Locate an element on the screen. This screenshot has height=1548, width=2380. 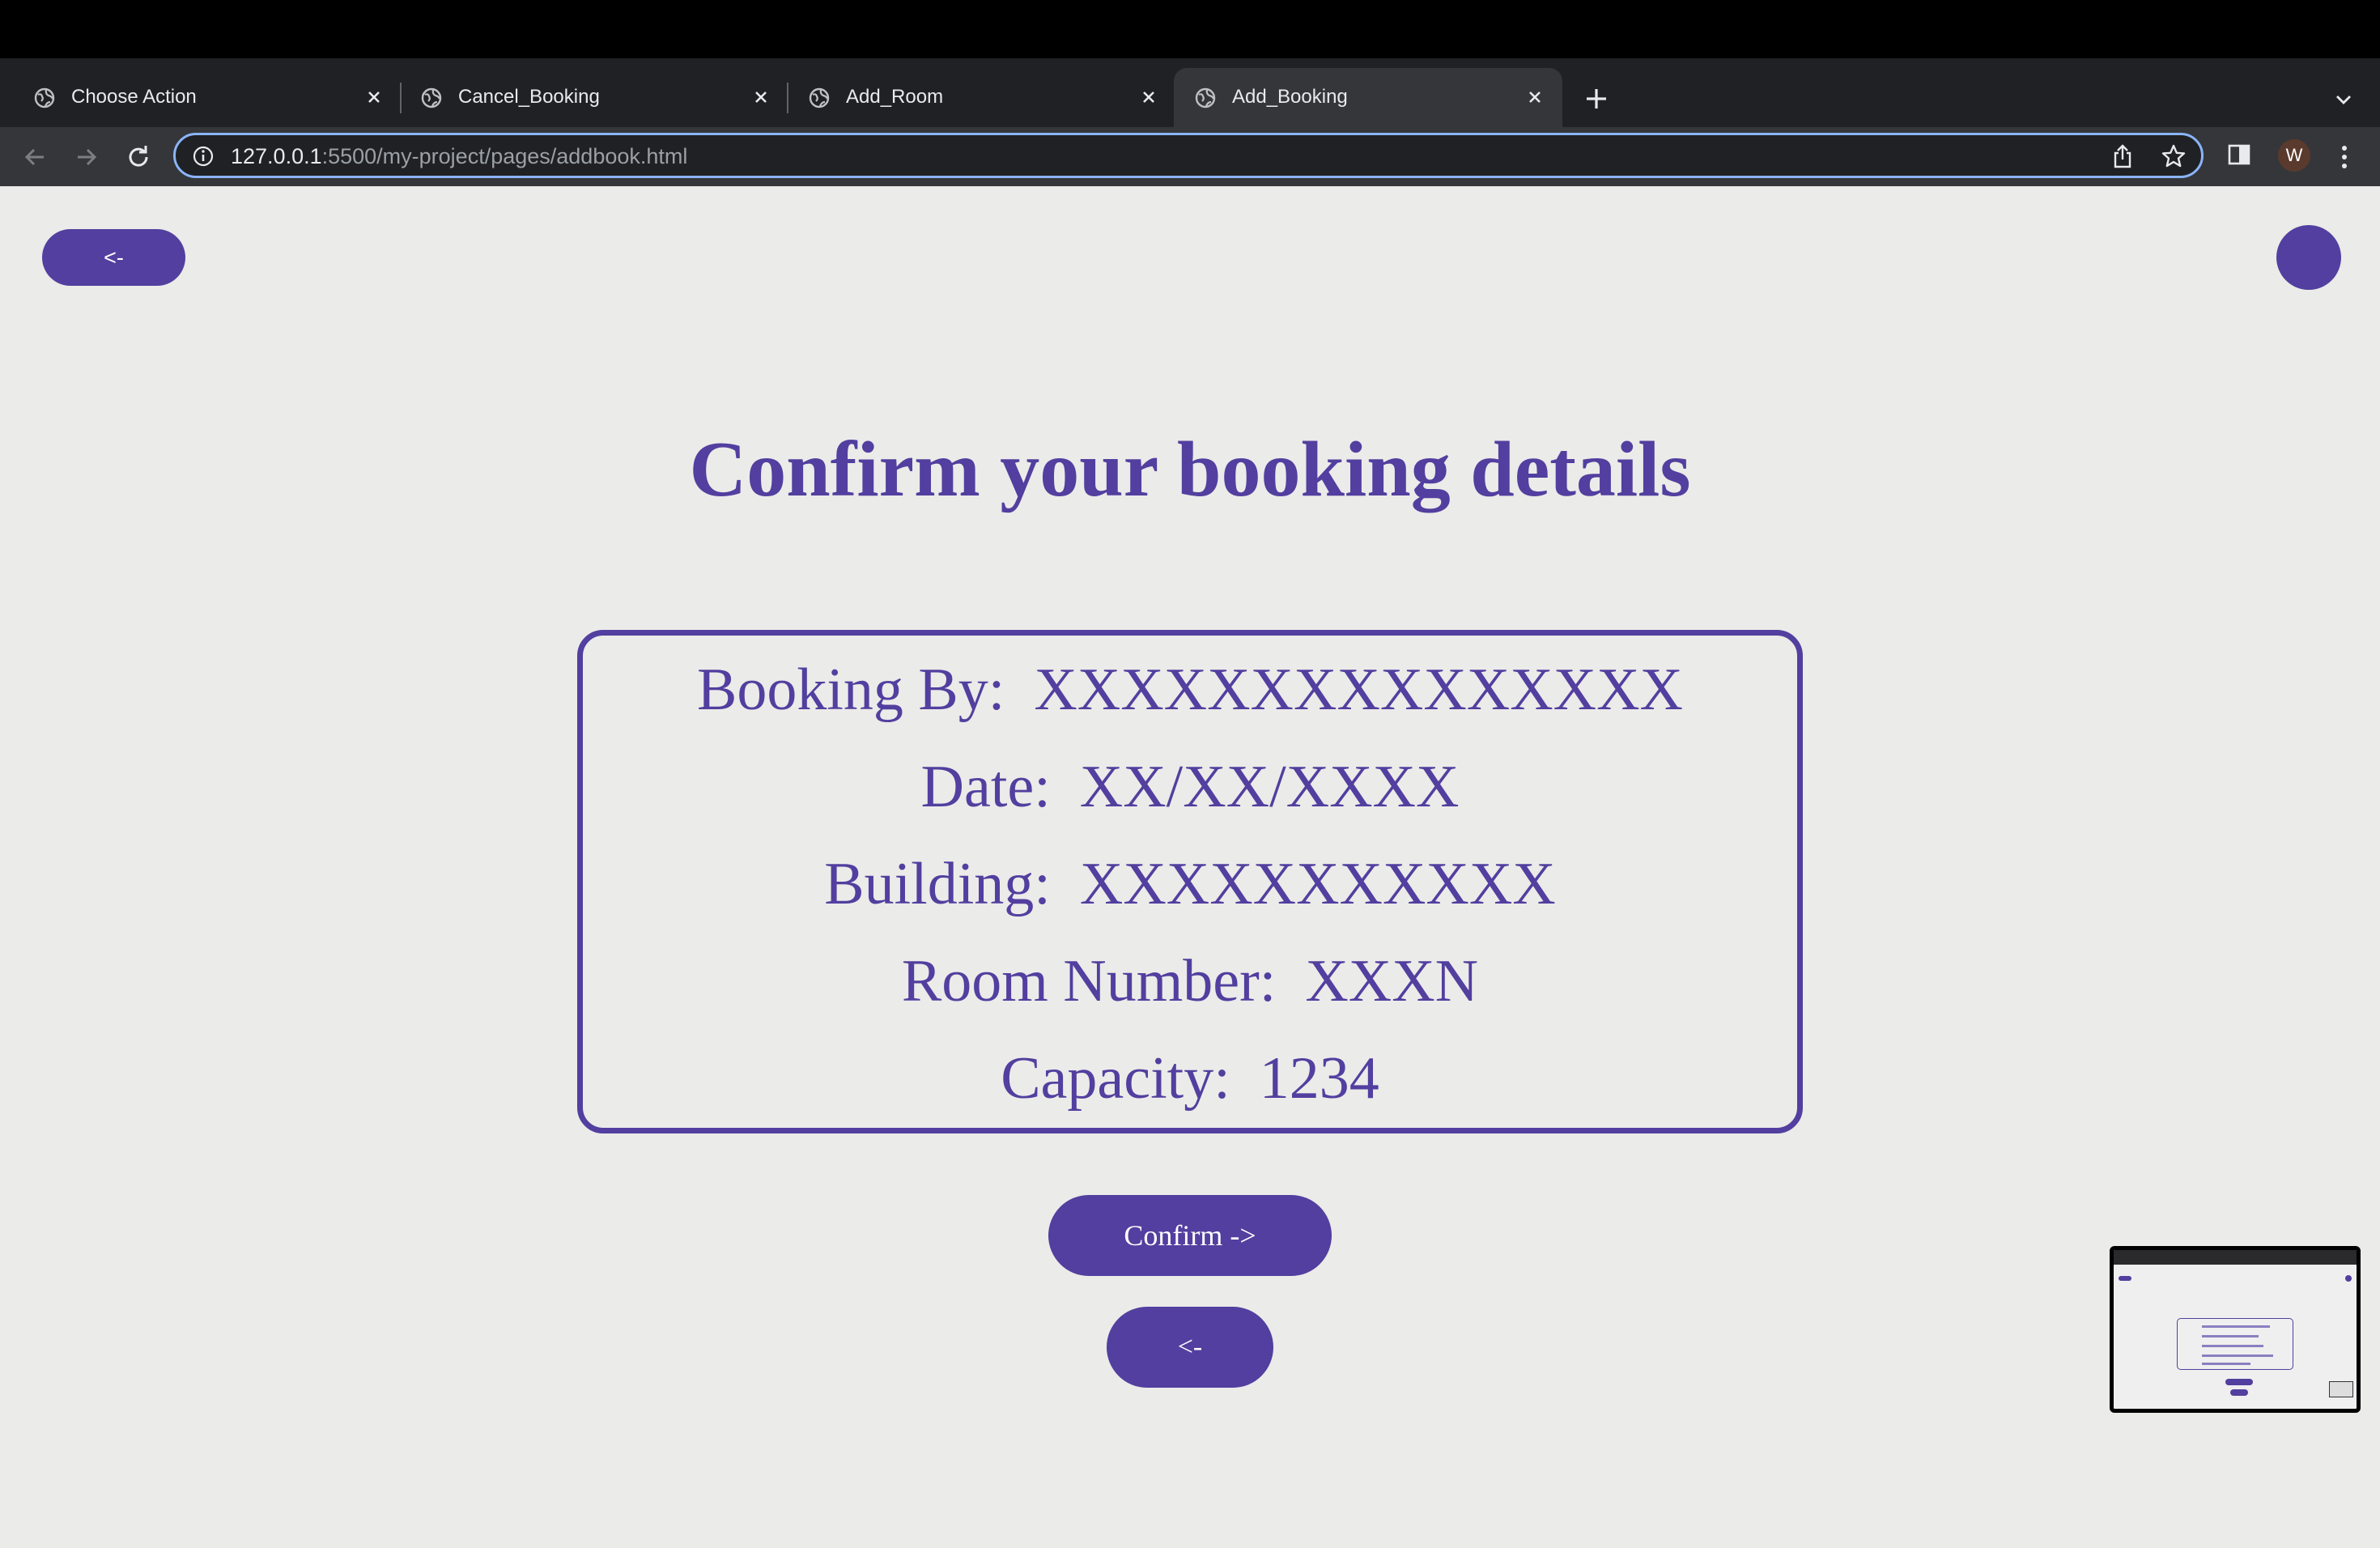
side-panel-icon is located at coordinates (2239, 155).